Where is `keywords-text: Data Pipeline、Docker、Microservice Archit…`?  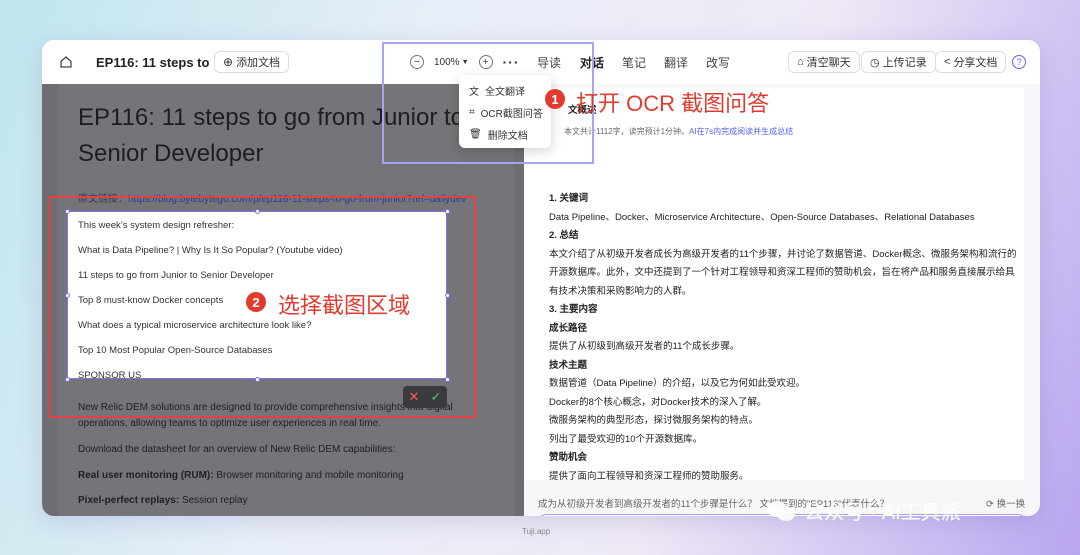
keywords-text: Data Pipeline、Docker、Microservice Archit… is located at coordinates (762, 217).